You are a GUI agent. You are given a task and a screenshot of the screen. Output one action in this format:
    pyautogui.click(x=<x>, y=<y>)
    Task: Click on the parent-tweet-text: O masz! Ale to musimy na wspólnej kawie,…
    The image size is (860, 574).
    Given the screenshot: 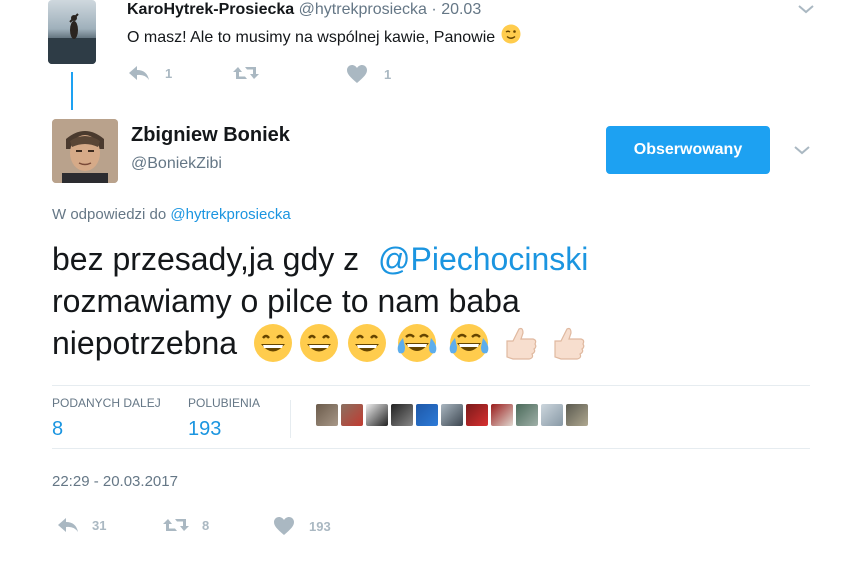 What is the action you would take?
    pyautogui.click(x=311, y=37)
    